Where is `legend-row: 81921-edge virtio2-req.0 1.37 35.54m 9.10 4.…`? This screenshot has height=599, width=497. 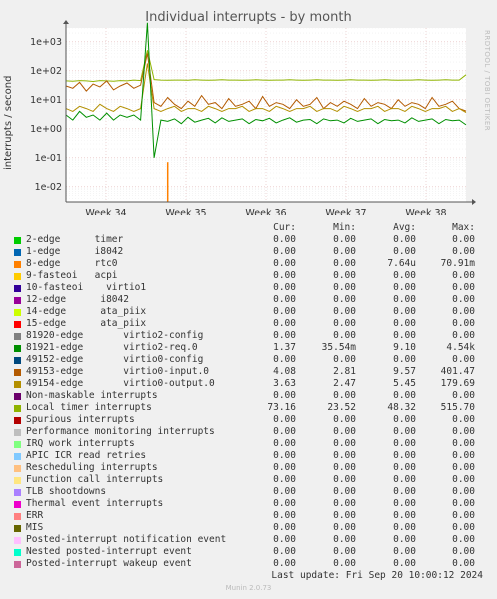 legend-row: 81921-edge virtio2-req.0 1.37 35.54m 9.10 4.… is located at coordinates (248, 348).